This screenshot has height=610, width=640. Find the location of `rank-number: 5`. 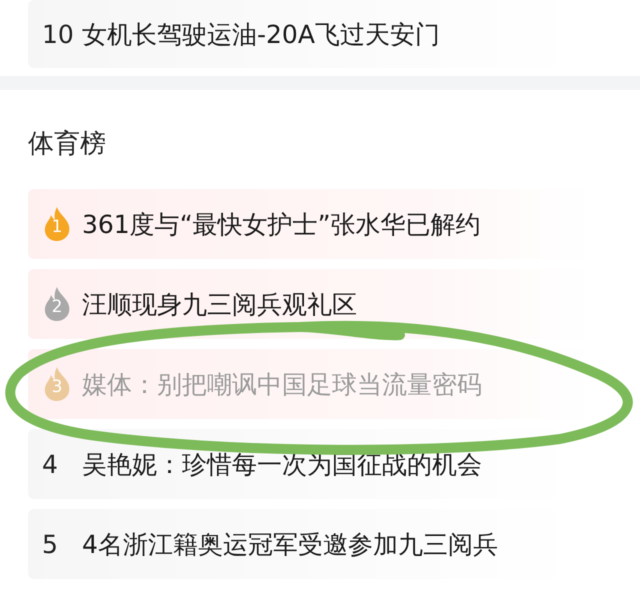

rank-number: 5 is located at coordinates (50, 544).